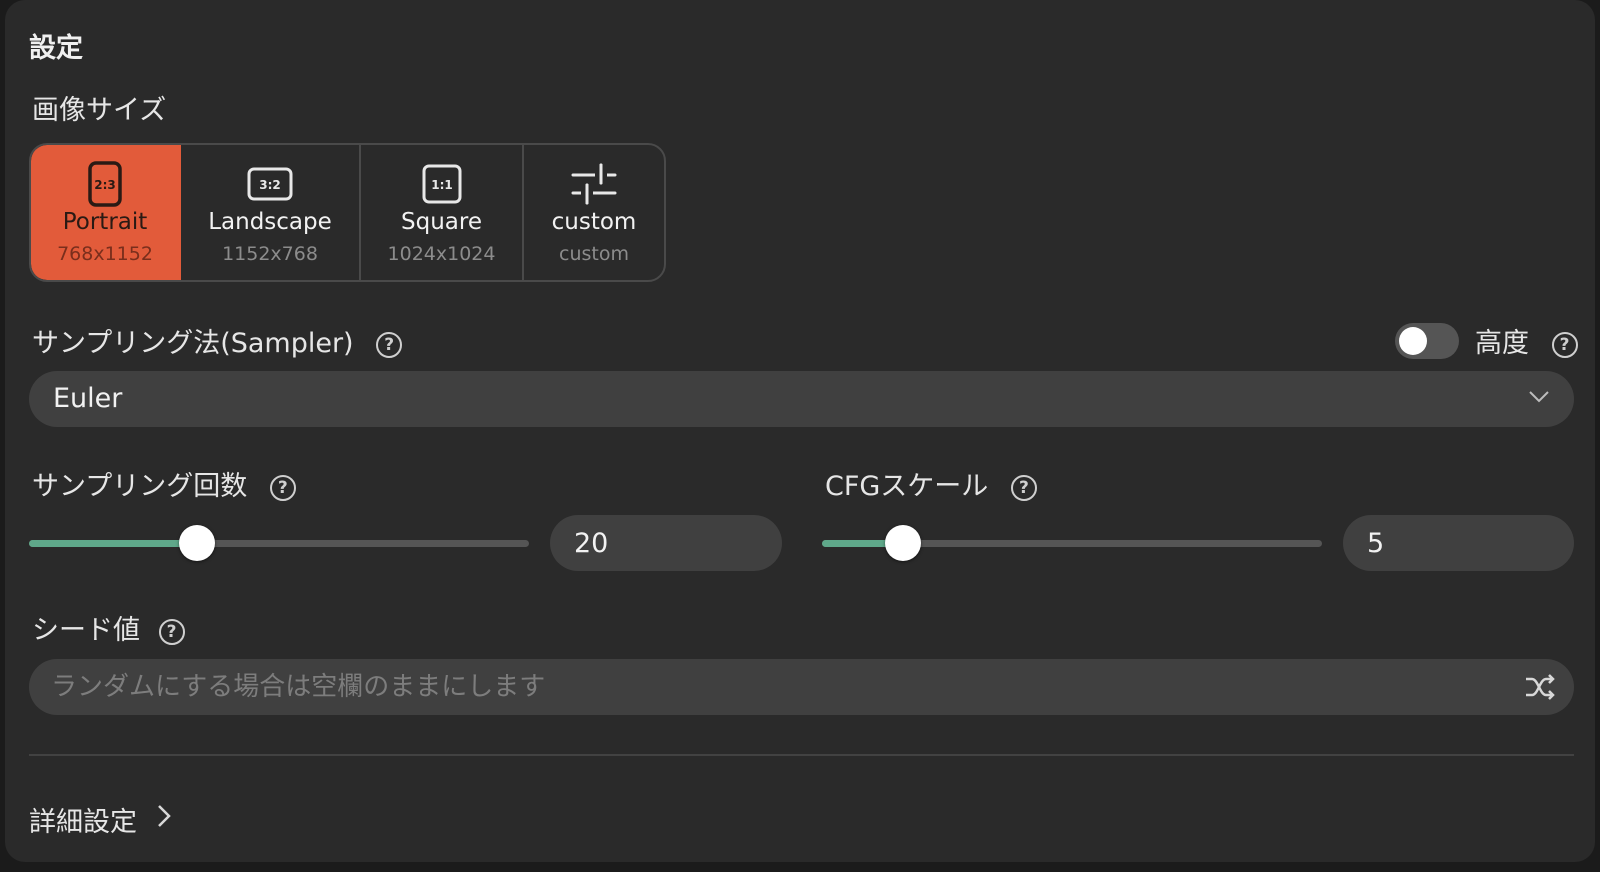 The width and height of the screenshot is (1600, 872). I want to click on cfg-input, so click(1458, 543).